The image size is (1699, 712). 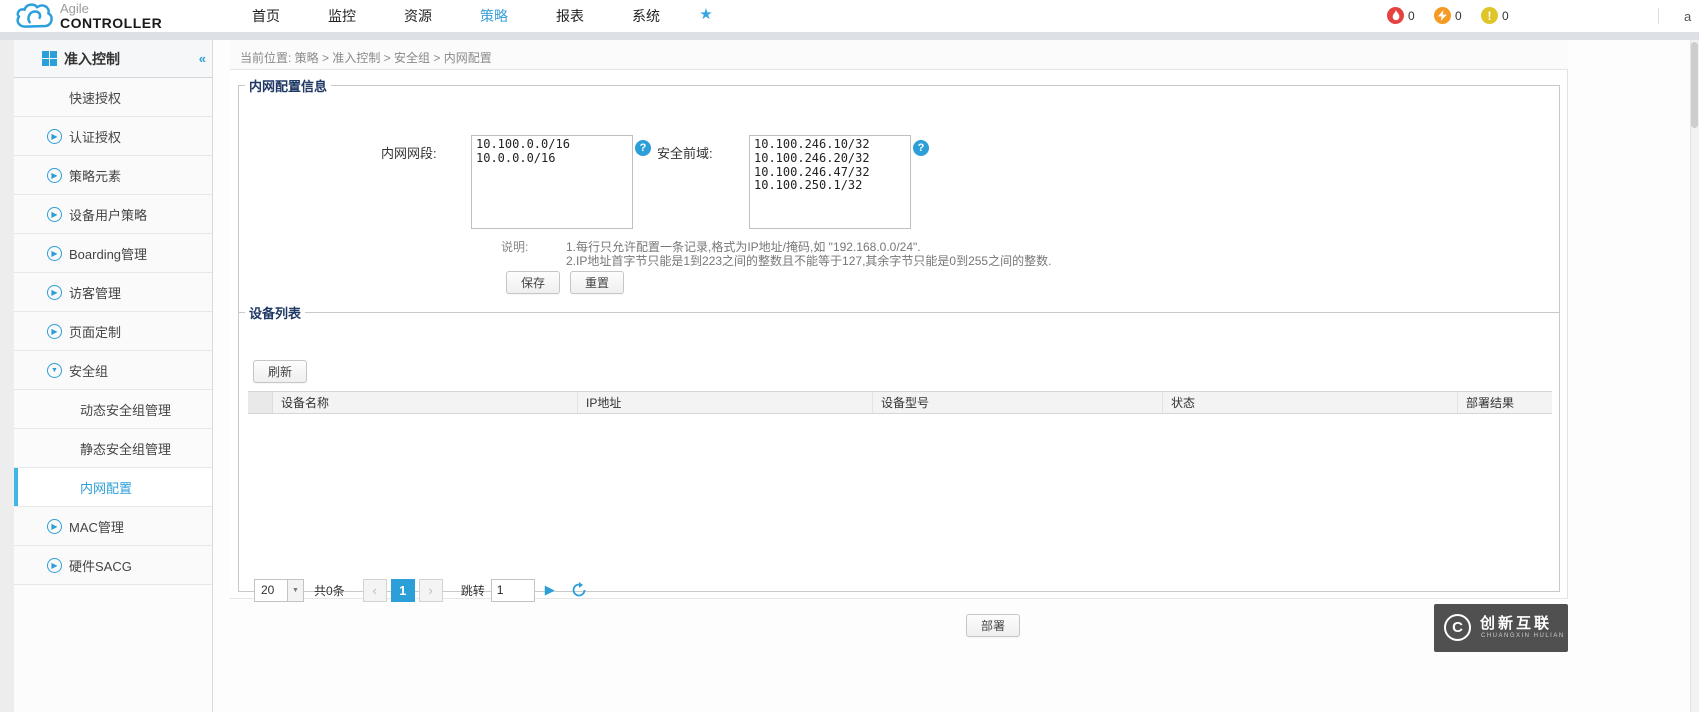 What do you see at coordinates (266, 16) in the screenshot?
I see `nav-home: 首页` at bounding box center [266, 16].